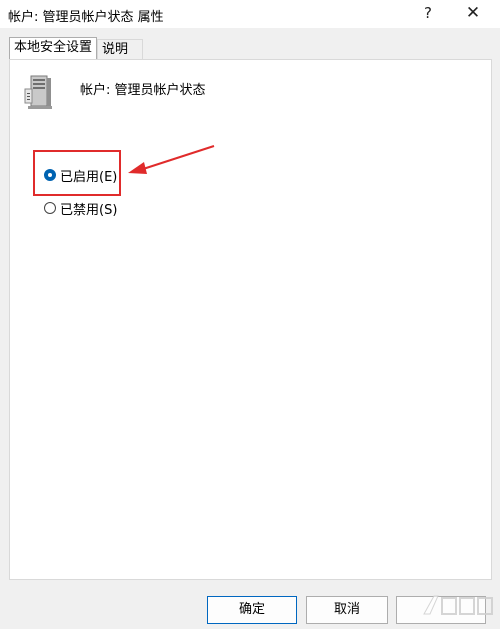 Image resolution: width=500 pixels, height=629 pixels. I want to click on cancel-button: 取消, so click(347, 610).